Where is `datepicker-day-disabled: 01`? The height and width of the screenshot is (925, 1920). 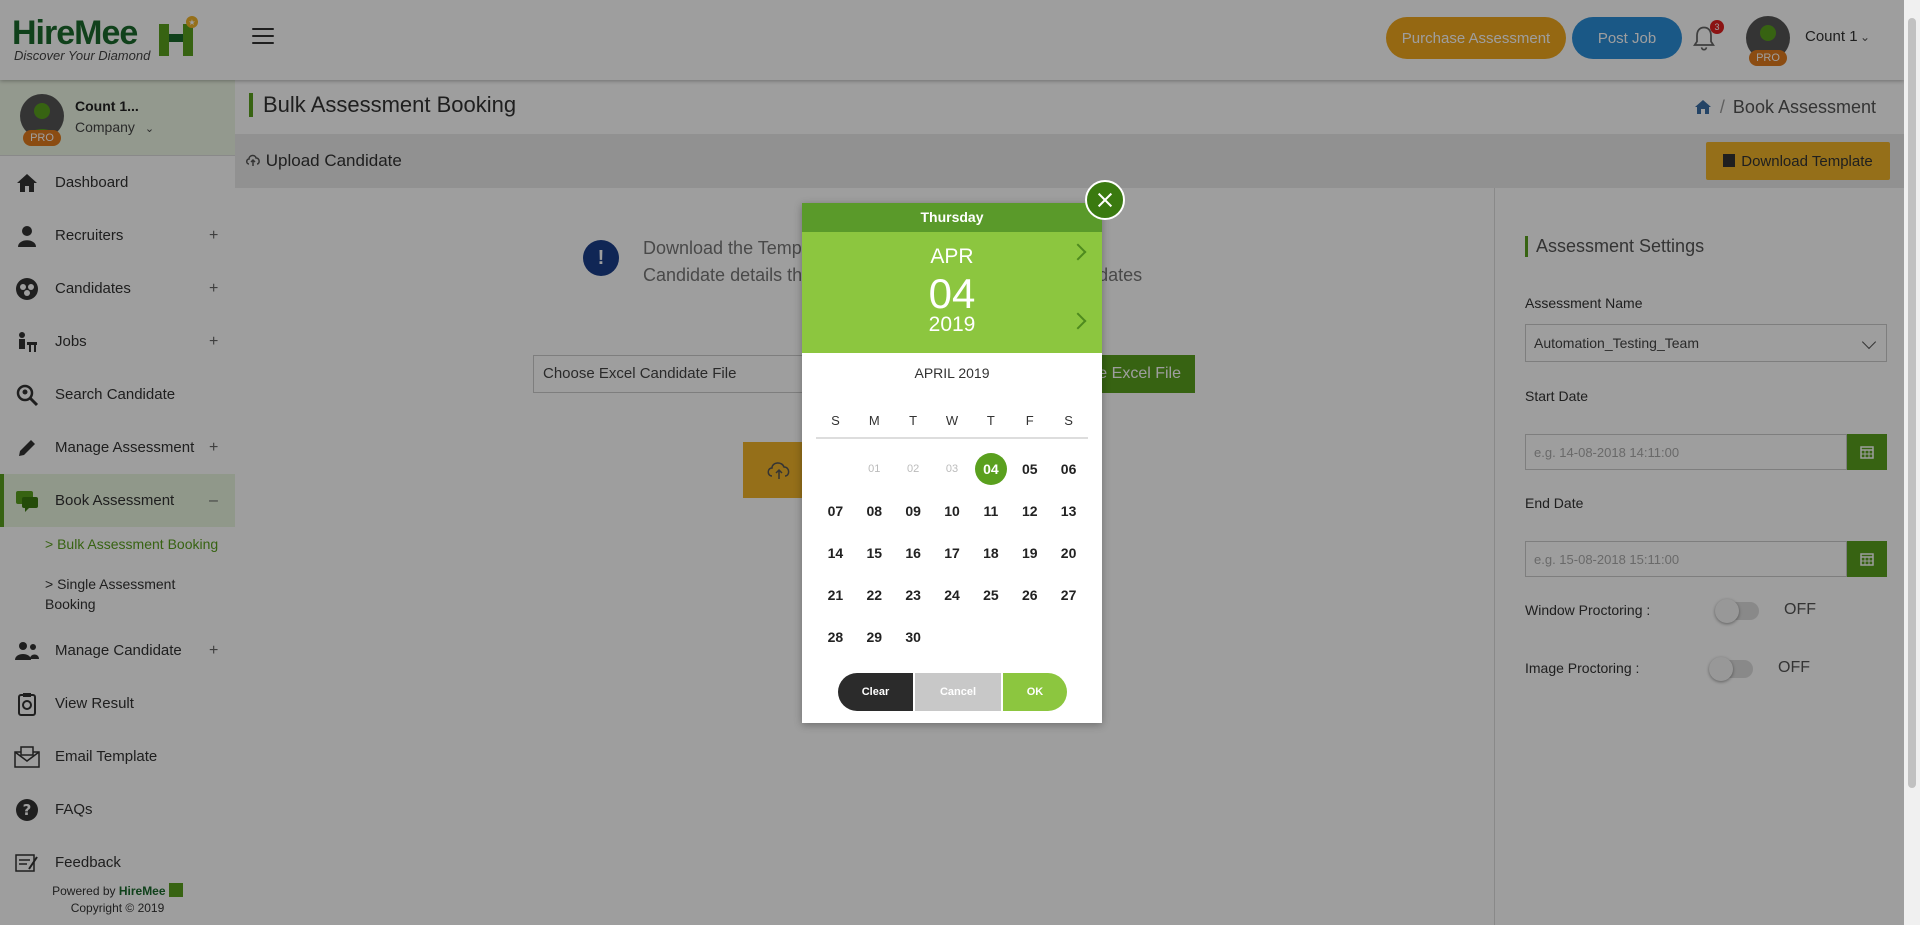
datepicker-day-disabled: 01 is located at coordinates (874, 469).